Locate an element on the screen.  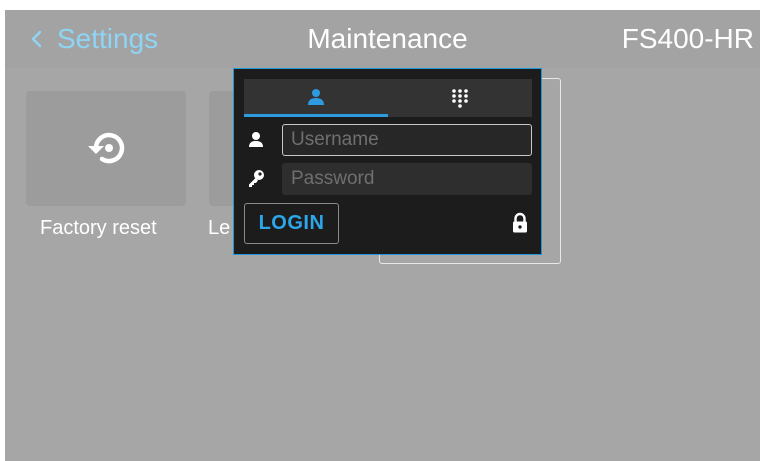
active-tab-indicator is located at coordinates (316, 115).